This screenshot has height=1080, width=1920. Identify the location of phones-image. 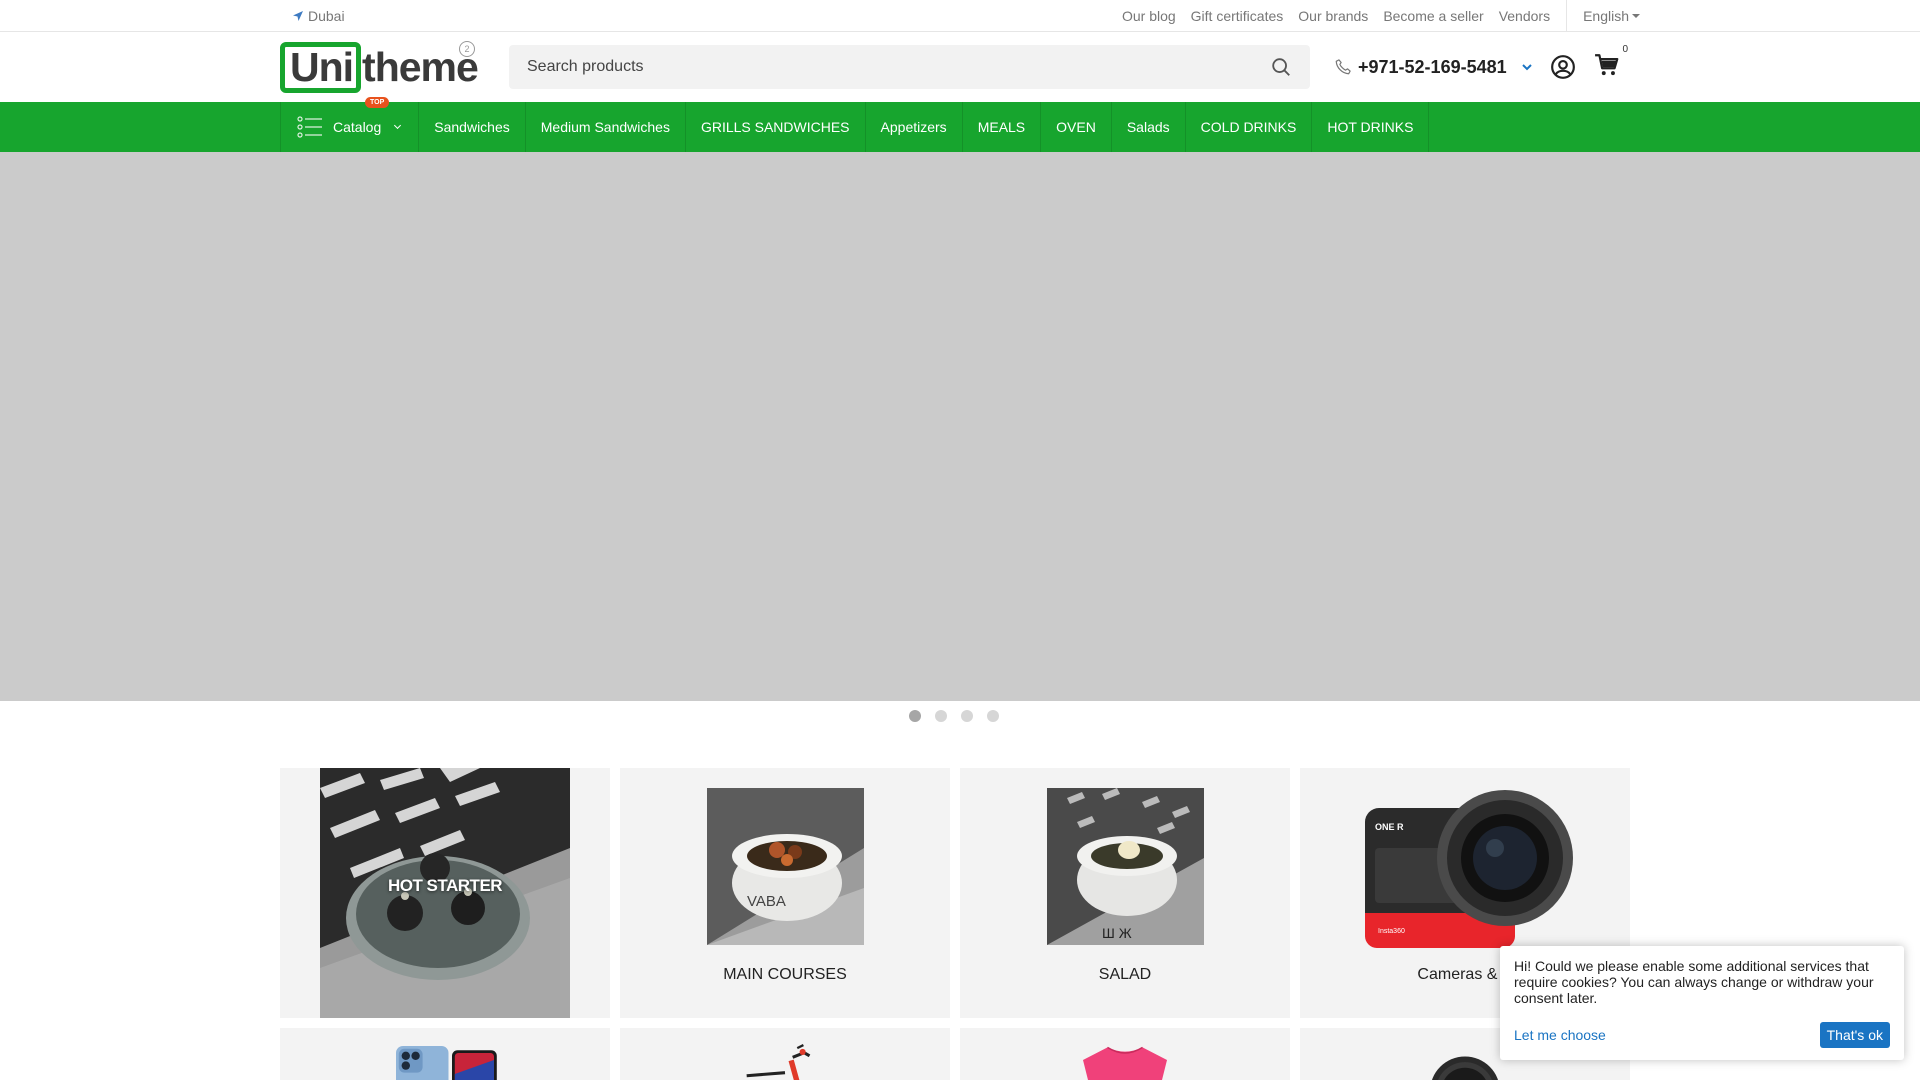
(446, 1063).